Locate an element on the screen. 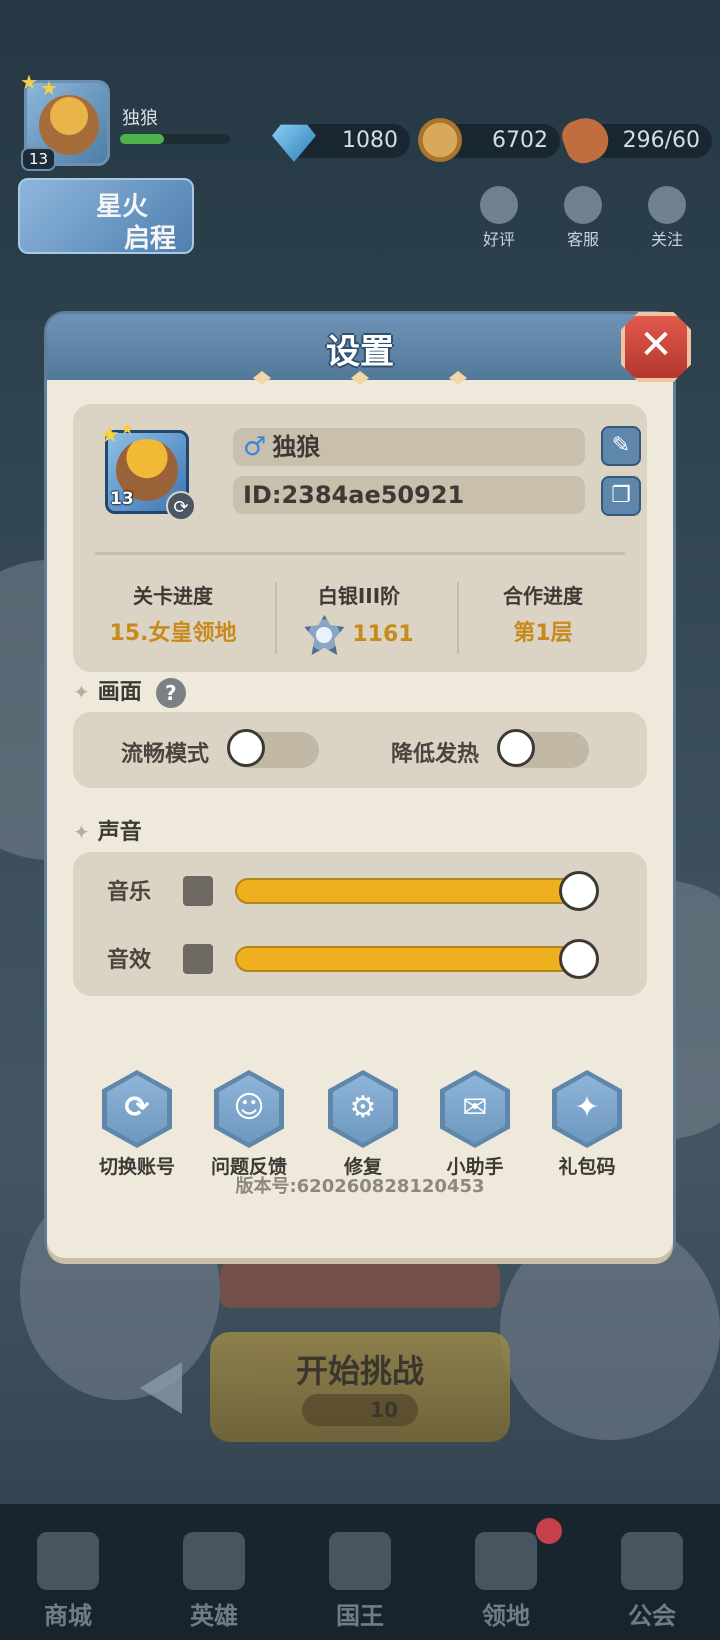  hud-level-badge: 13 is located at coordinates (39, 159).